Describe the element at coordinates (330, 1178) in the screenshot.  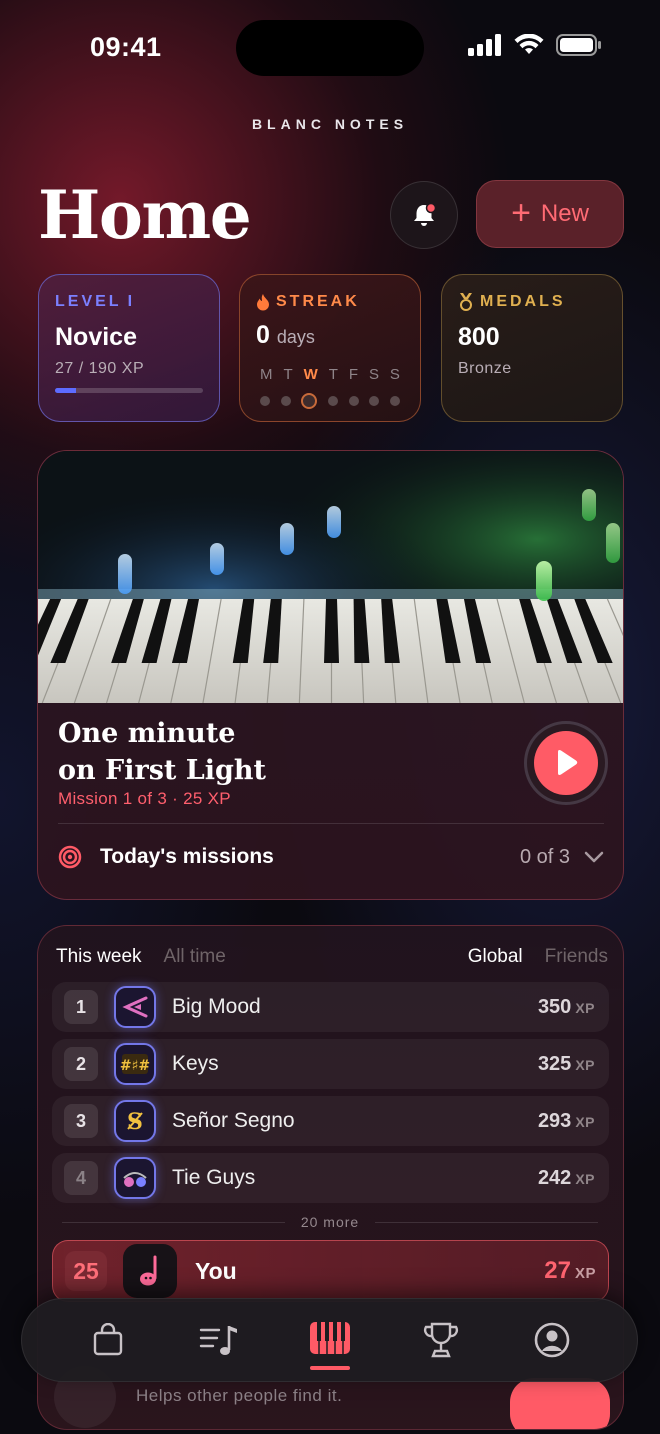
I see `leaderboard-row: 4 Tie Guys 242 XP` at that location.